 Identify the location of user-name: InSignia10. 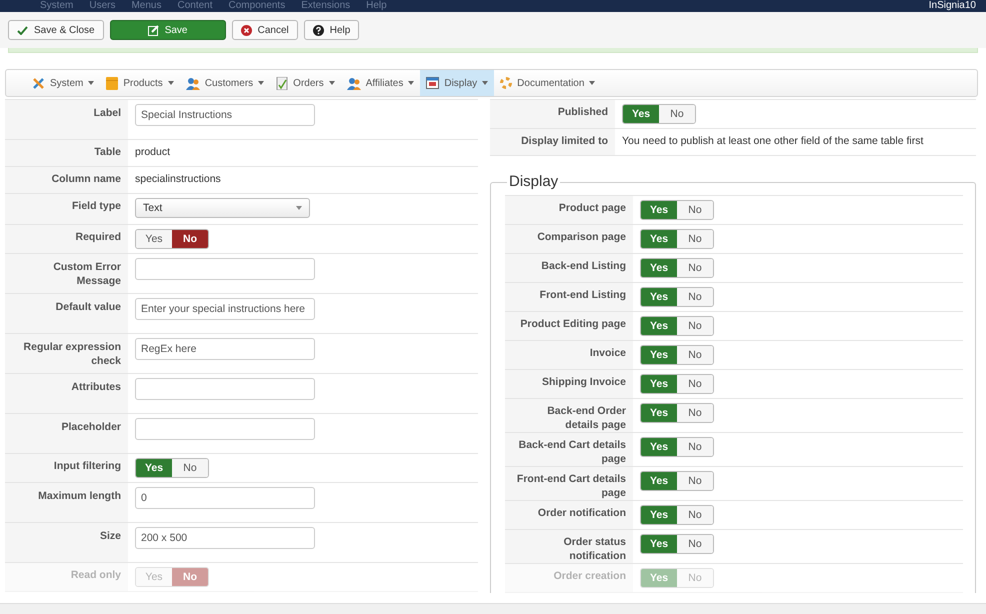
(952, 6).